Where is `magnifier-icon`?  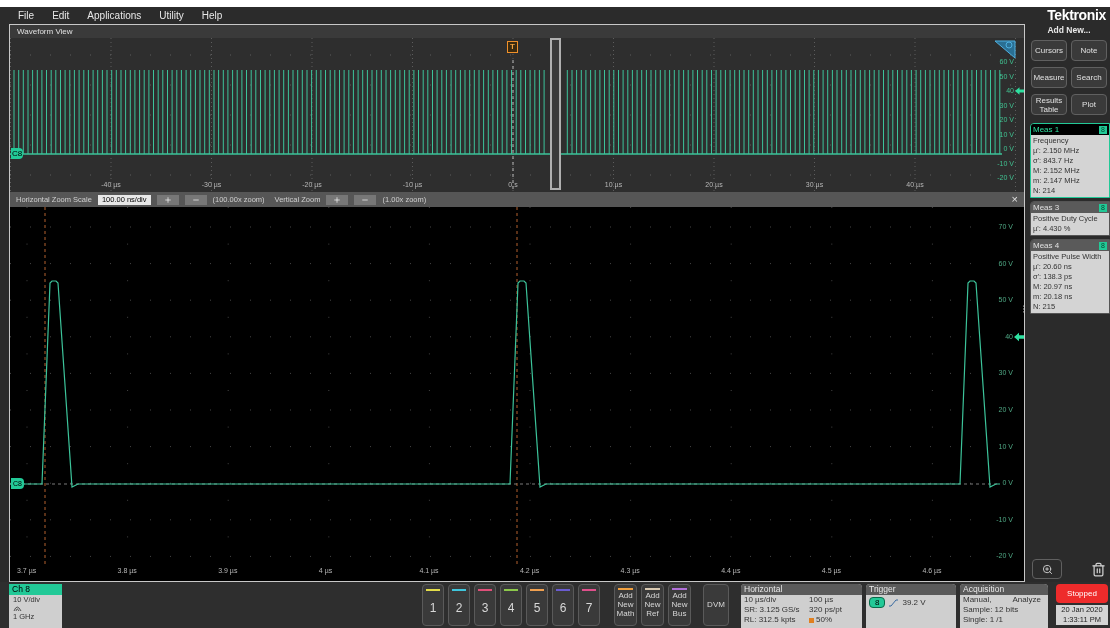
magnifier-icon is located at coordinates (1047, 569).